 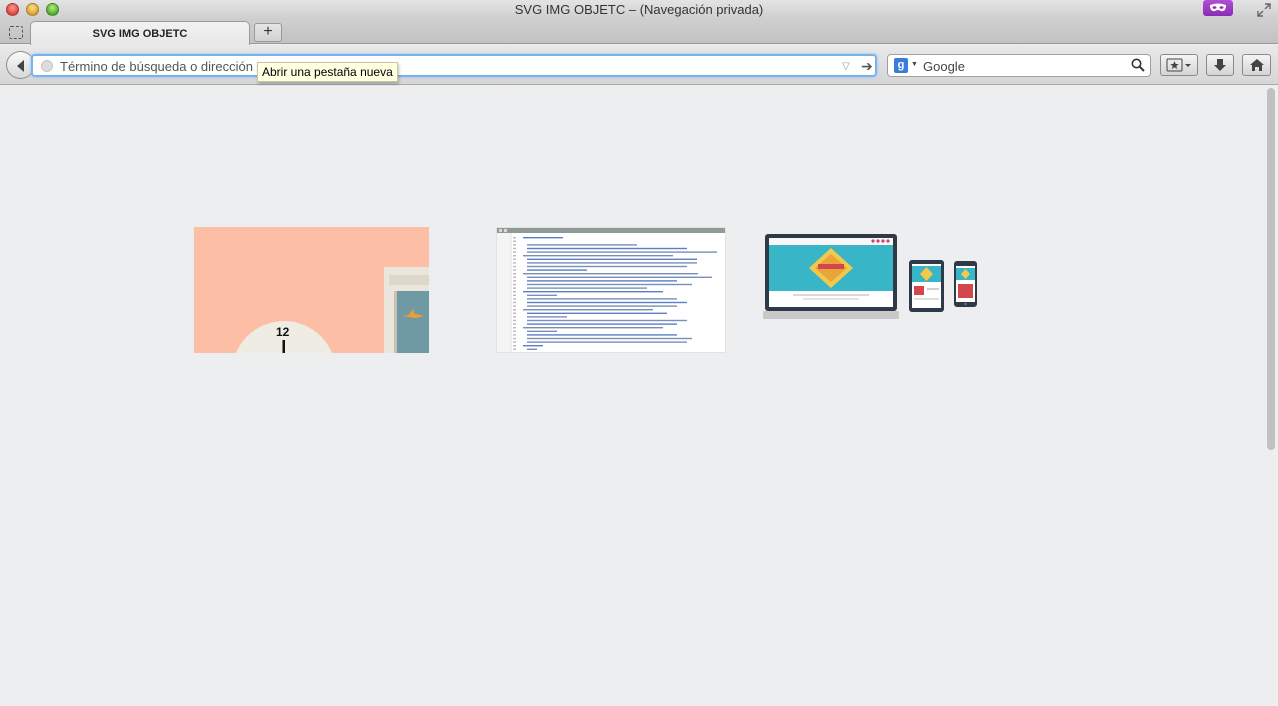 What do you see at coordinates (611, 290) in the screenshot?
I see `svg-code-editor-thumbnail` at bounding box center [611, 290].